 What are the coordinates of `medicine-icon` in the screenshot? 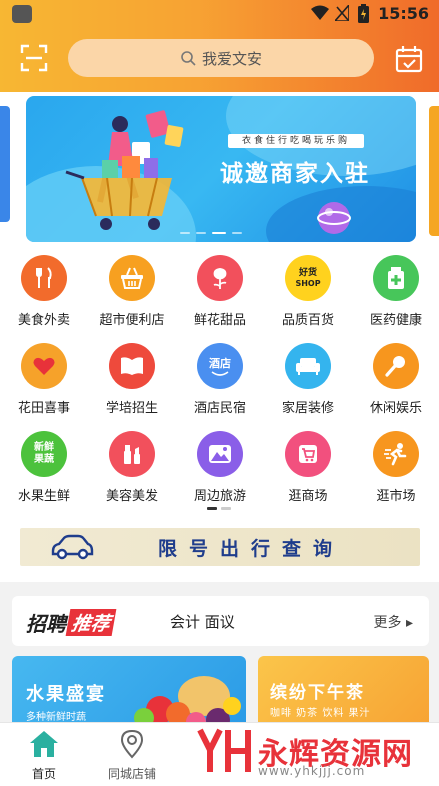 It's located at (396, 278).